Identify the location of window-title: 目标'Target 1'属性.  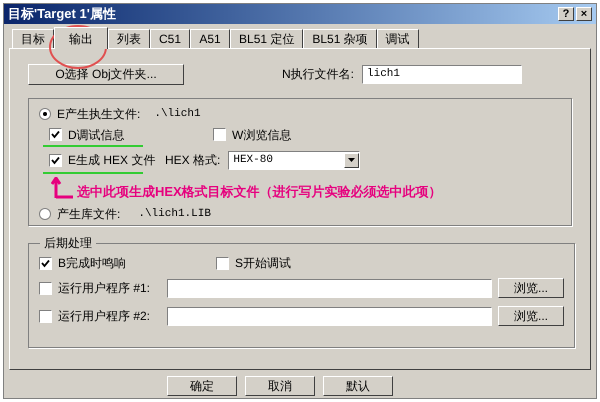
(62, 14).